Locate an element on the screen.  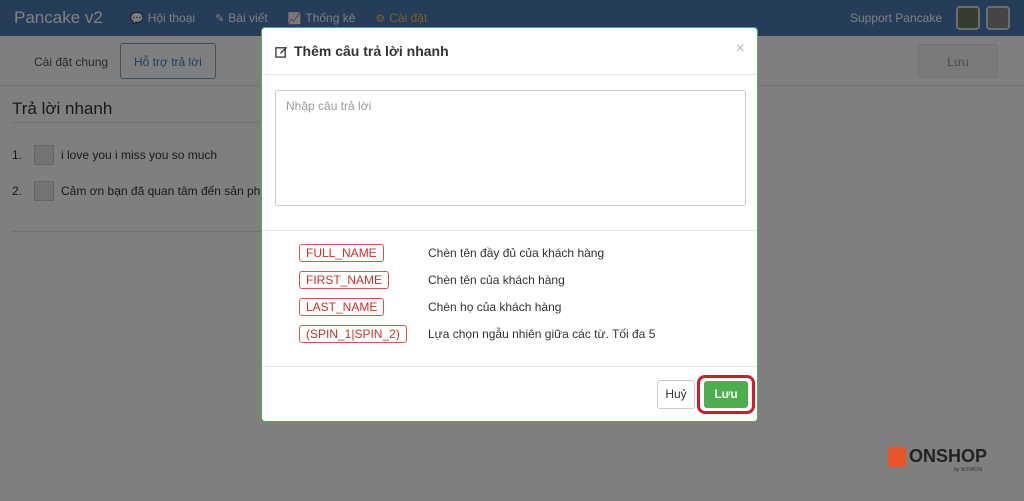
variable-row: (SPIN_1|SPIN_2) is located at coordinates (353, 334).